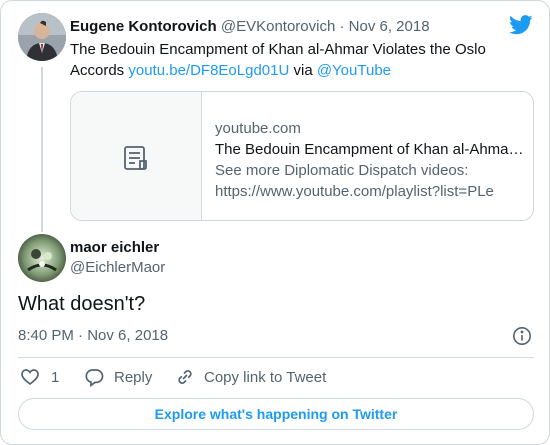 This screenshot has height=445, width=550. I want to click on reply-time: 8:40 PM, so click(46, 335).